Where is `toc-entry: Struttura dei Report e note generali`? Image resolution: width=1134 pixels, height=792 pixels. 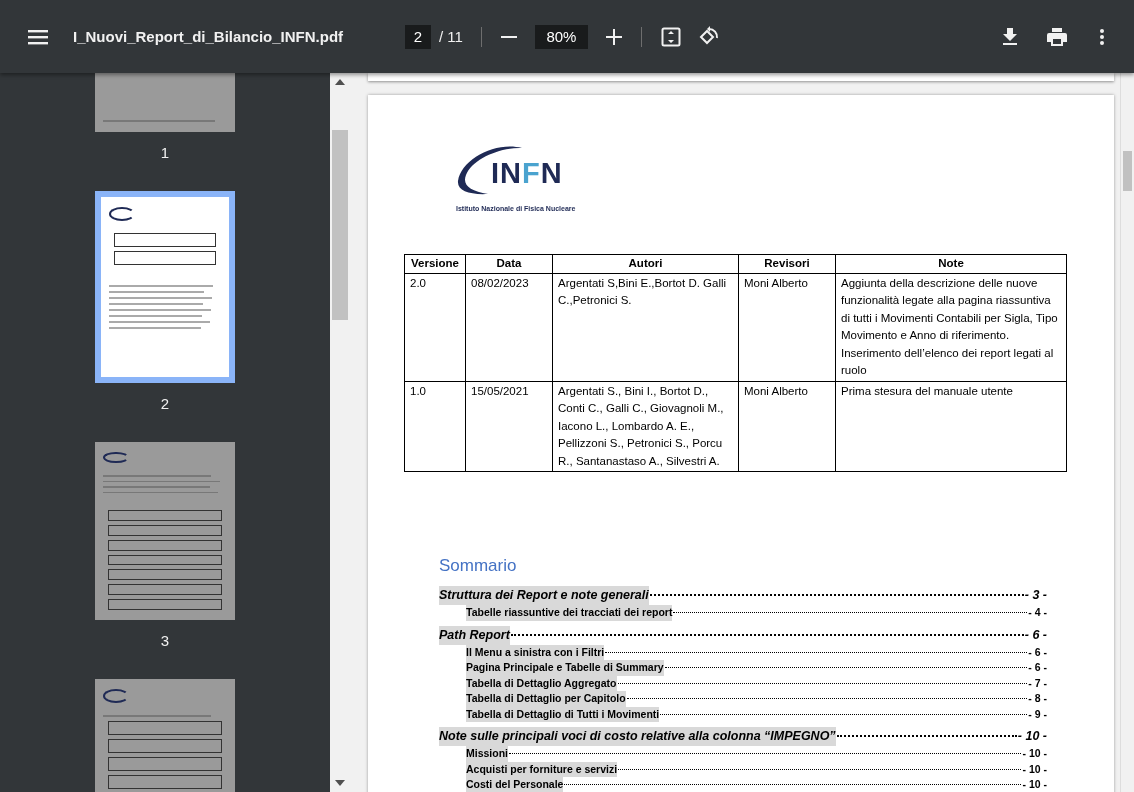 toc-entry: Struttura dei Report e note generali is located at coordinates (544, 595).